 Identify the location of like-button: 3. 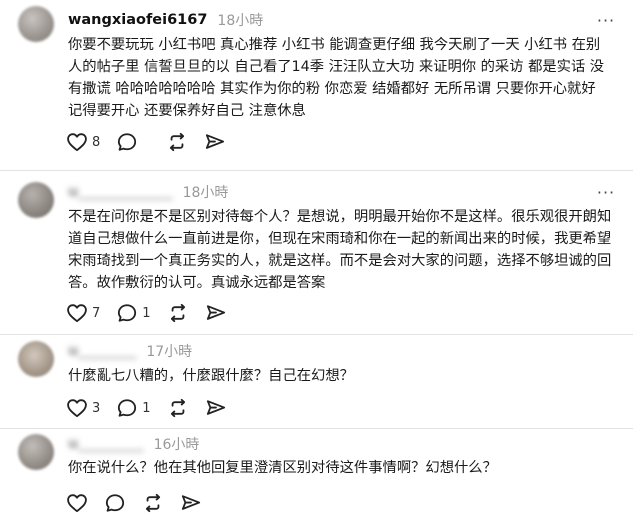
(83, 408).